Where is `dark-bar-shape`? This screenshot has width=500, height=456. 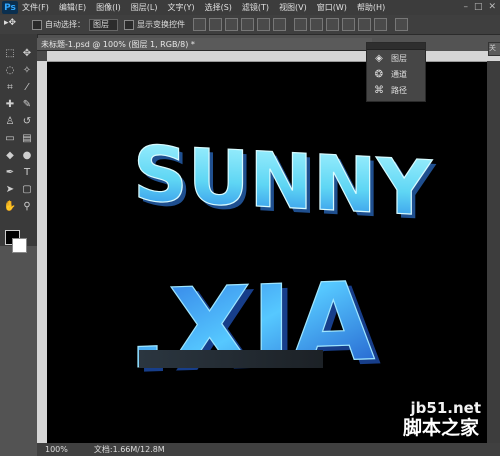 dark-bar-shape is located at coordinates (231, 359).